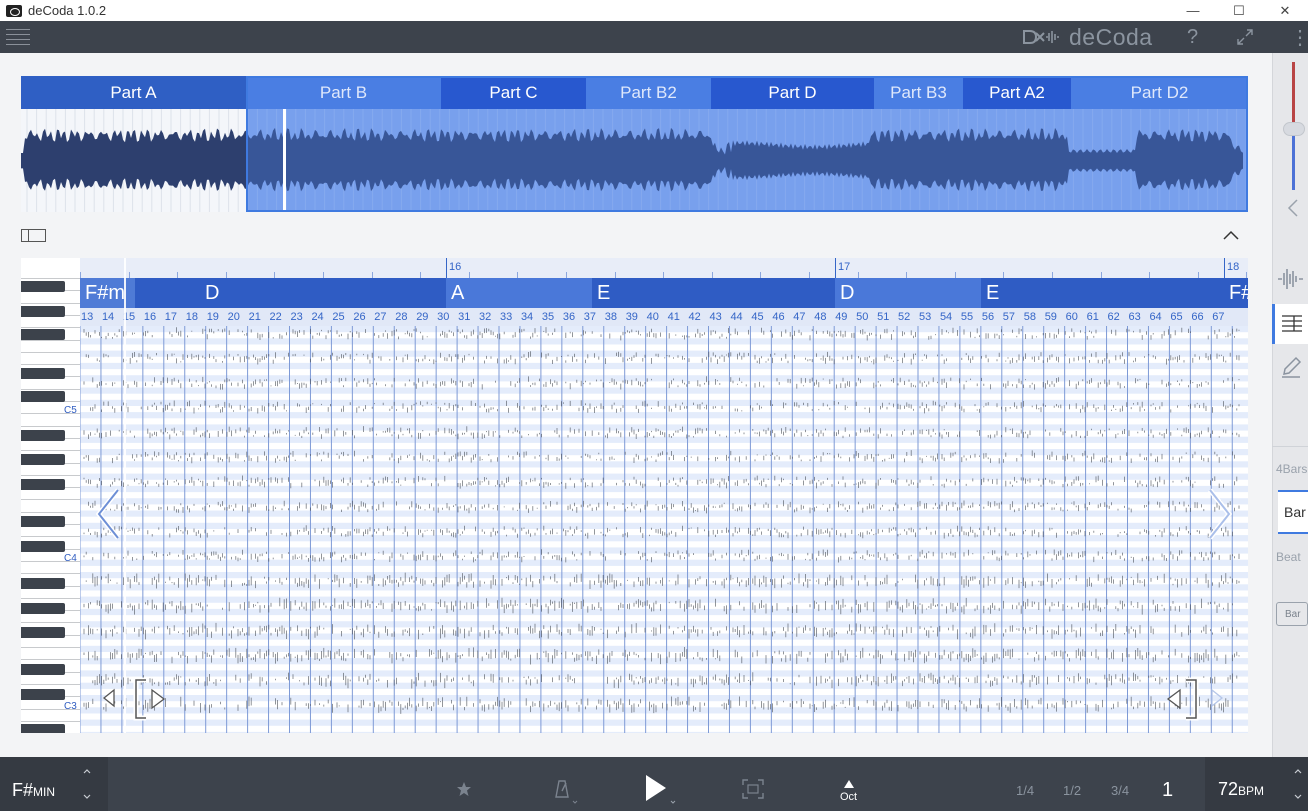 The image size is (1308, 811). What do you see at coordinates (513, 92) in the screenshot?
I see `part-tab-3: Part C` at bounding box center [513, 92].